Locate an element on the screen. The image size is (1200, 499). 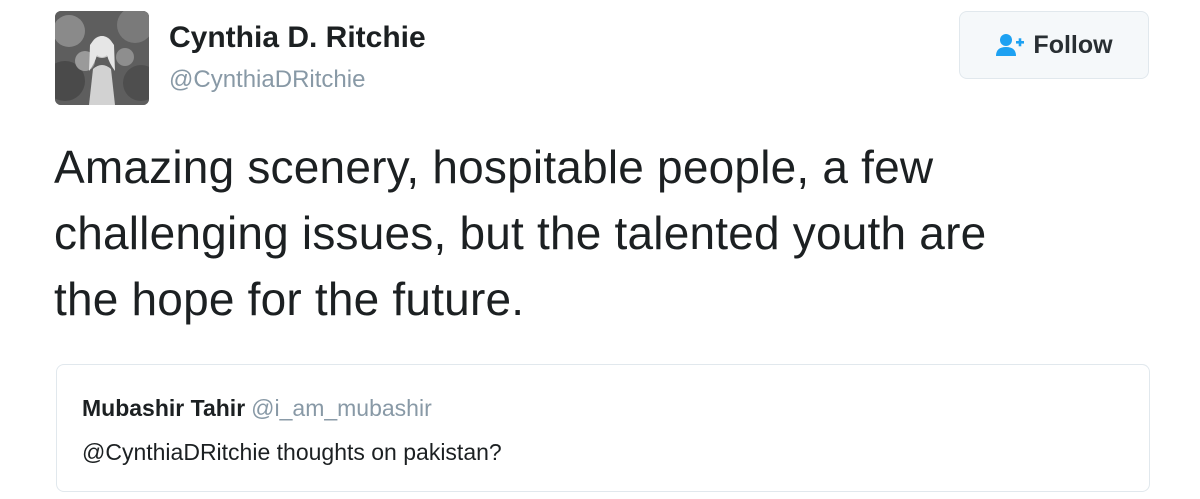
quoted-author-name: Mubashir Tahir is located at coordinates (164, 408).